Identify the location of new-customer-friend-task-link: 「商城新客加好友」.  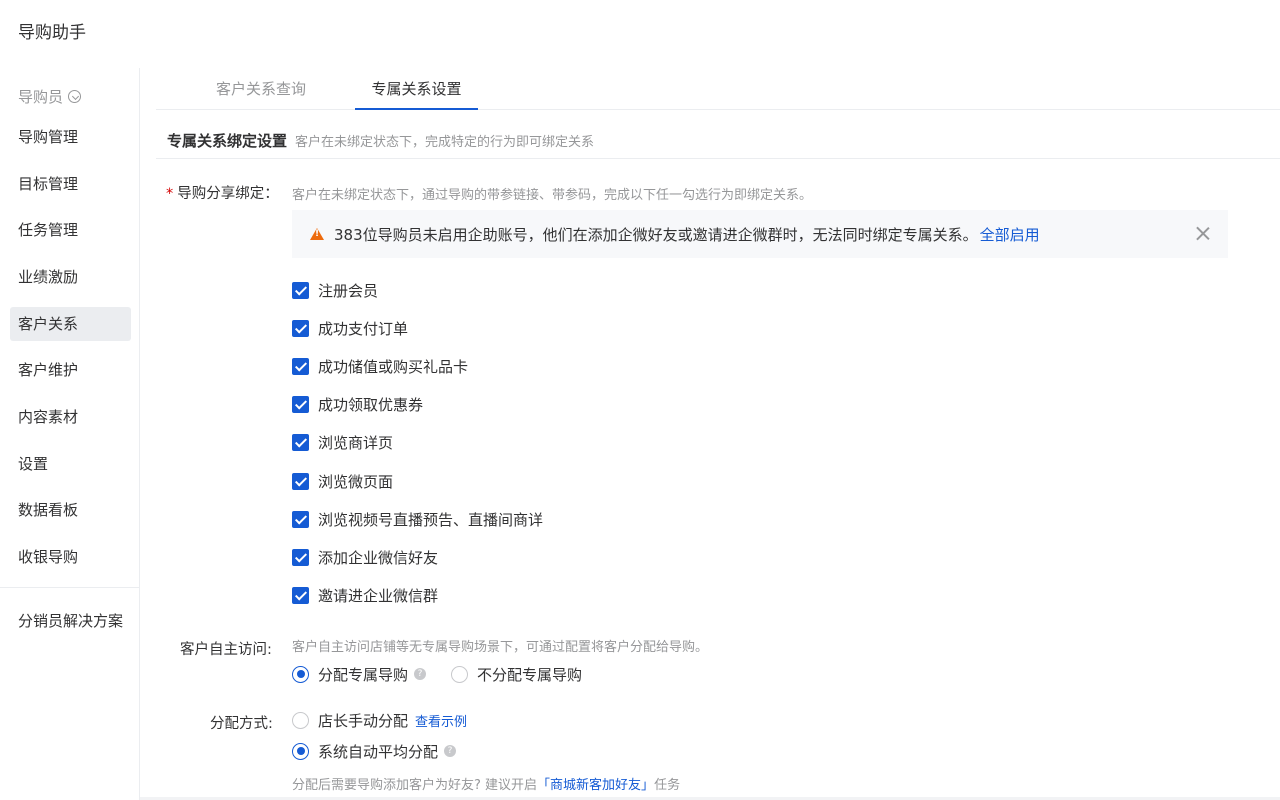
(595, 785).